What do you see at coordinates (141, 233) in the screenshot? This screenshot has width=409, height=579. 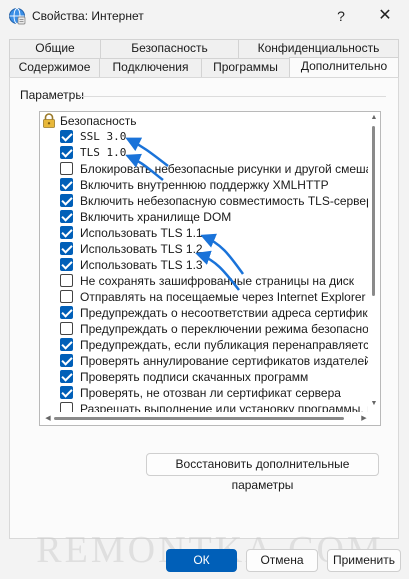 I see `setting-option-label: Использовать TLS 1.1` at bounding box center [141, 233].